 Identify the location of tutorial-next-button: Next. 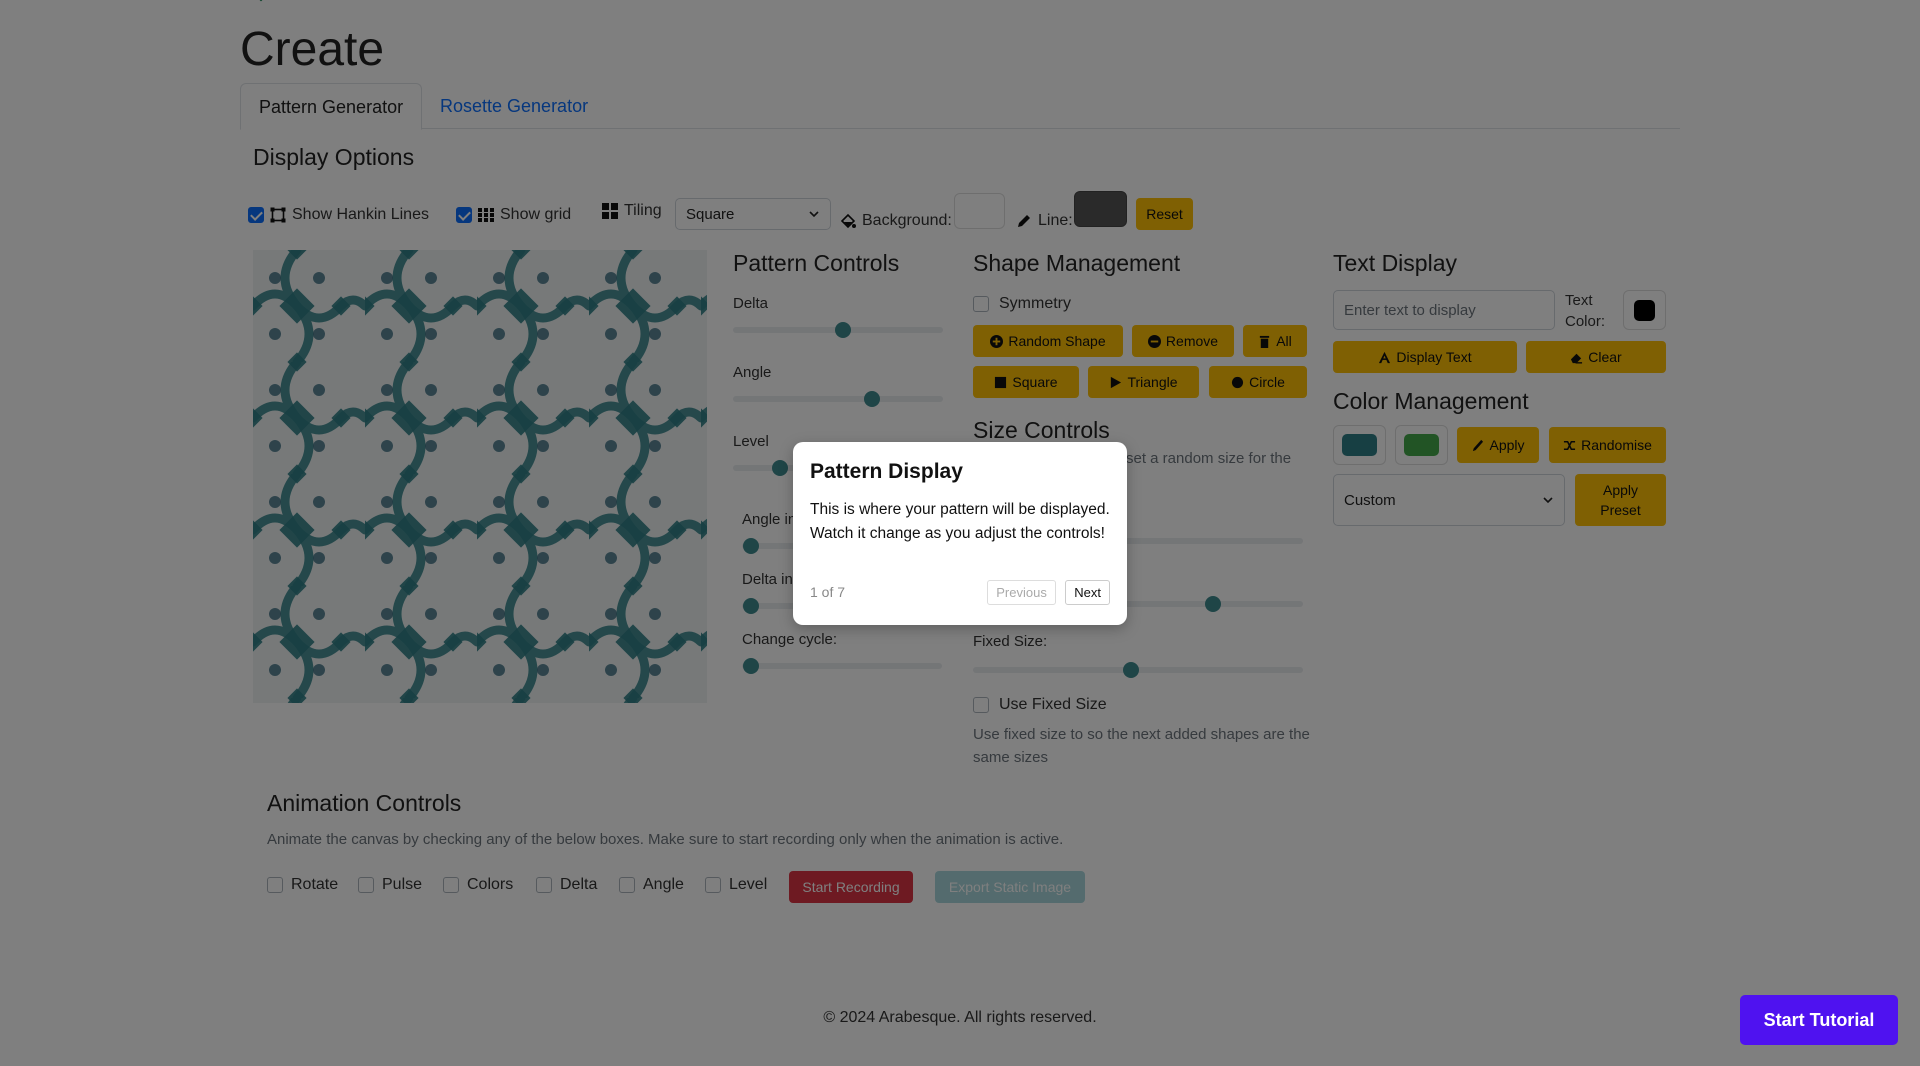
(1087, 592).